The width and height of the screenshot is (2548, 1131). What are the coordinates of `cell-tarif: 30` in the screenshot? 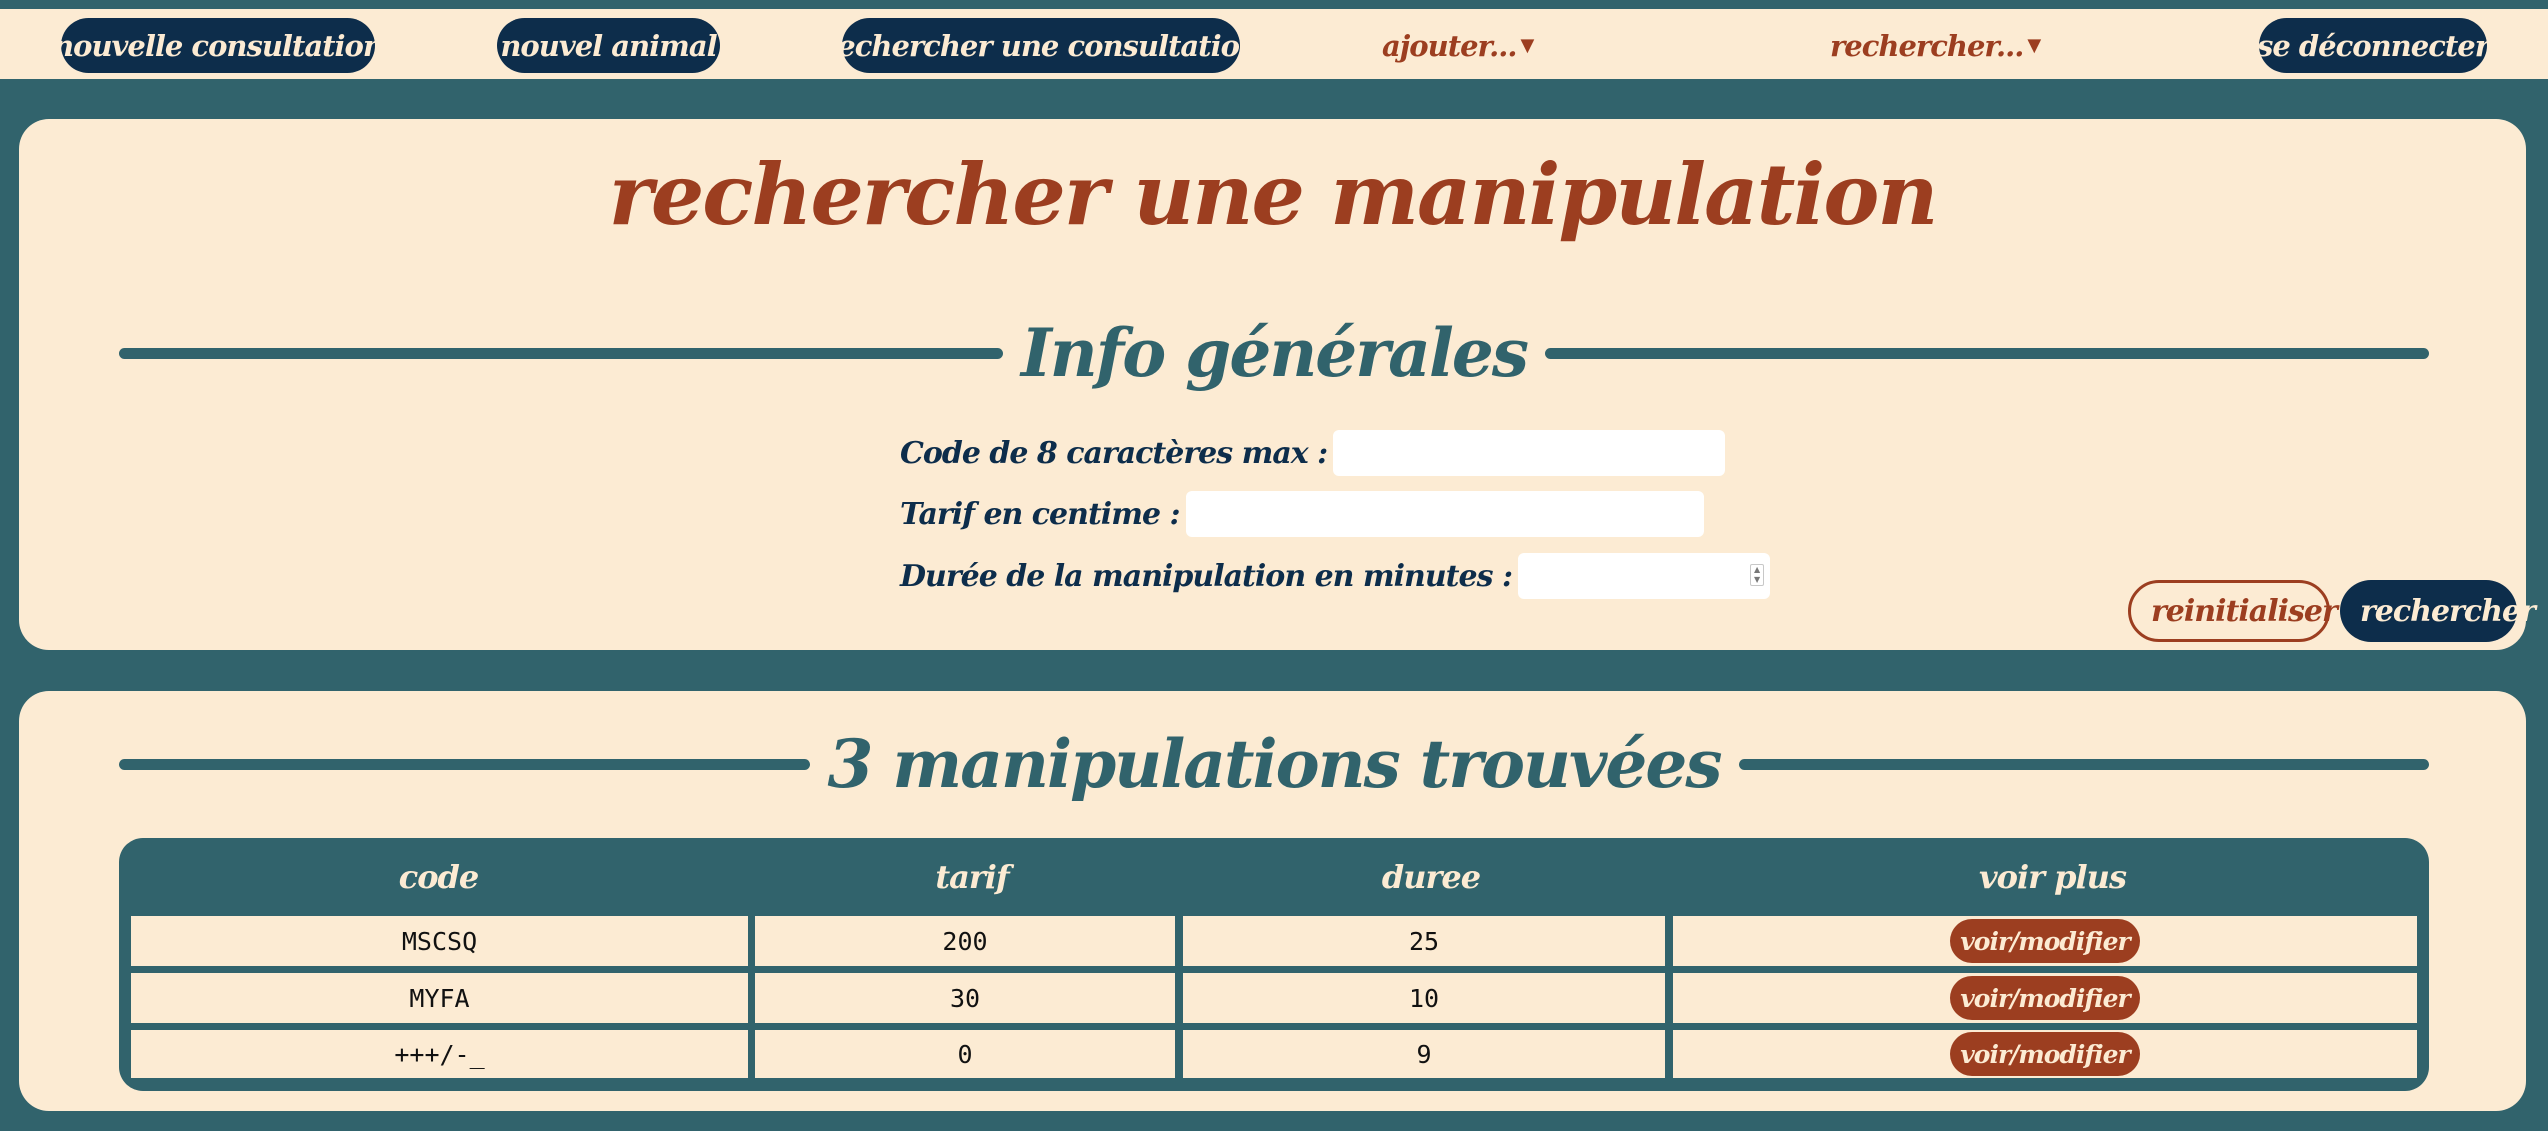 It's located at (965, 998).